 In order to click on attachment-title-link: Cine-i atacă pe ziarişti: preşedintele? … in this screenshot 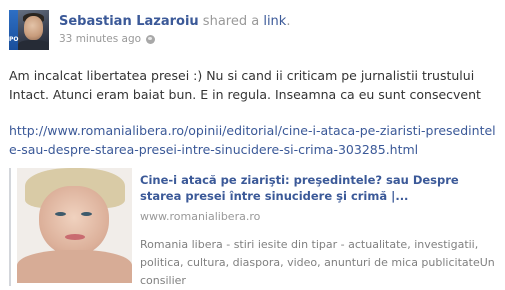, I will do `click(320, 188)`.